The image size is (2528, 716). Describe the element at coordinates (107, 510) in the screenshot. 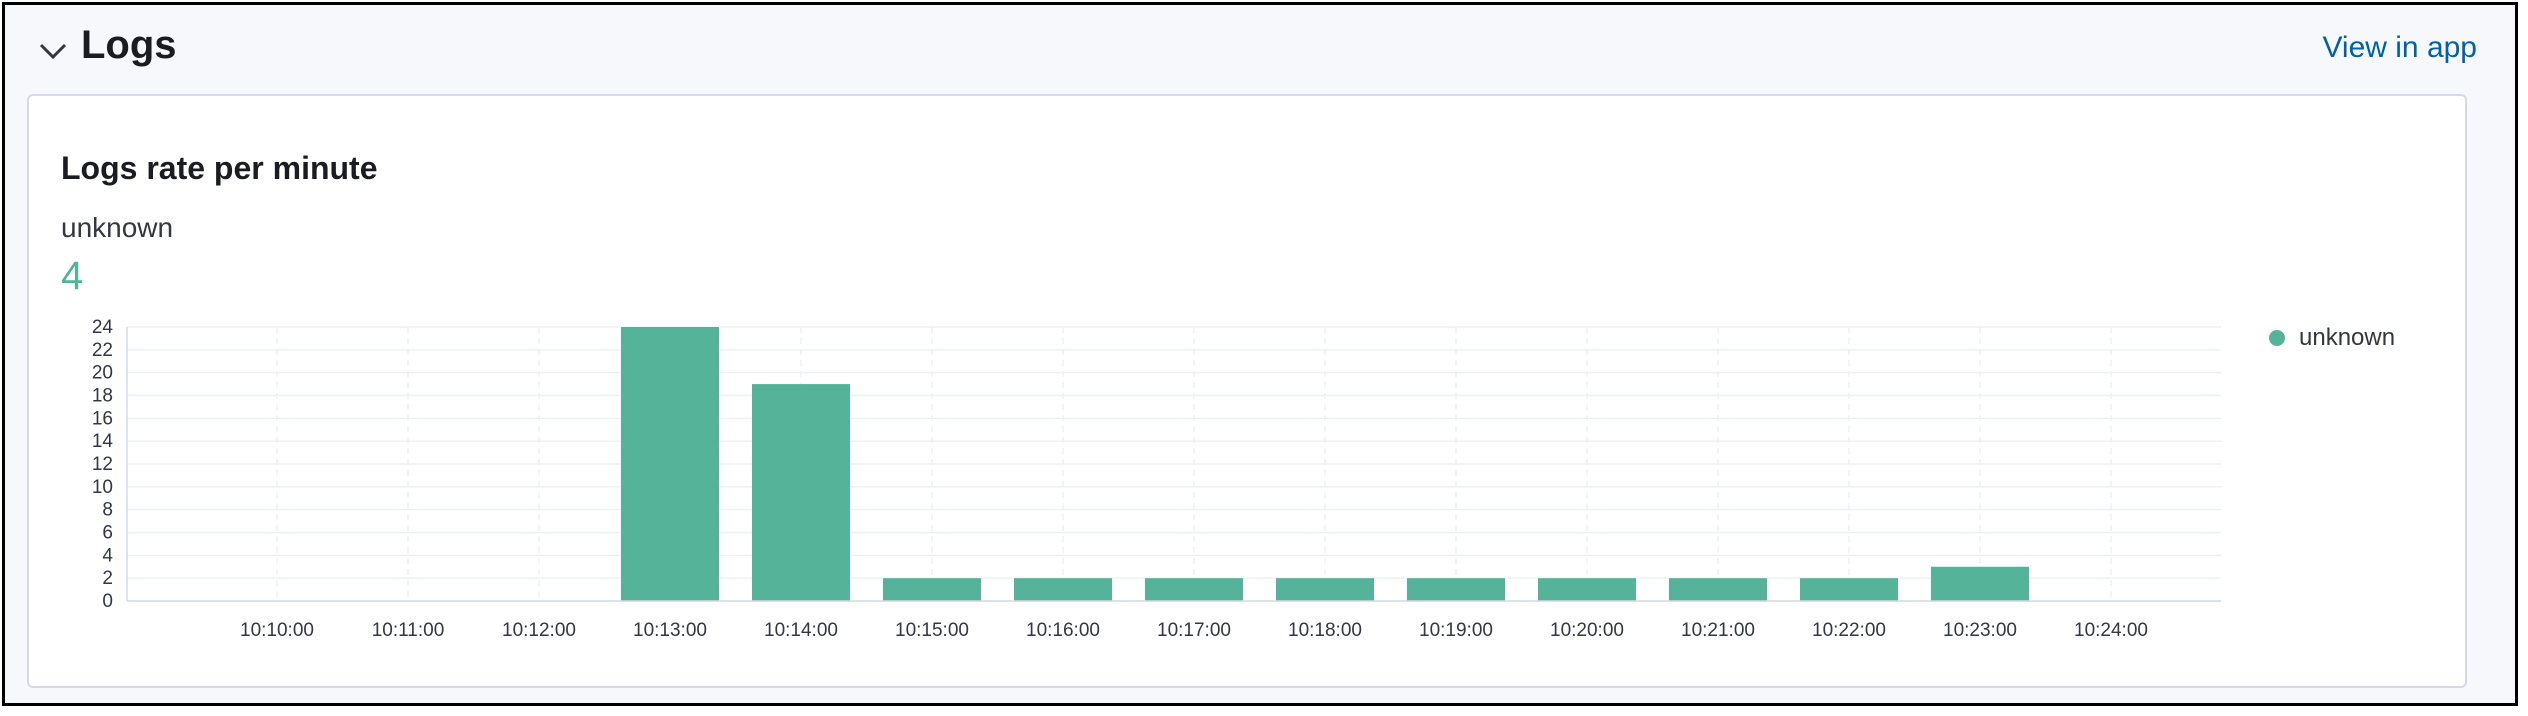

I see `y-tick-label: 8` at that location.